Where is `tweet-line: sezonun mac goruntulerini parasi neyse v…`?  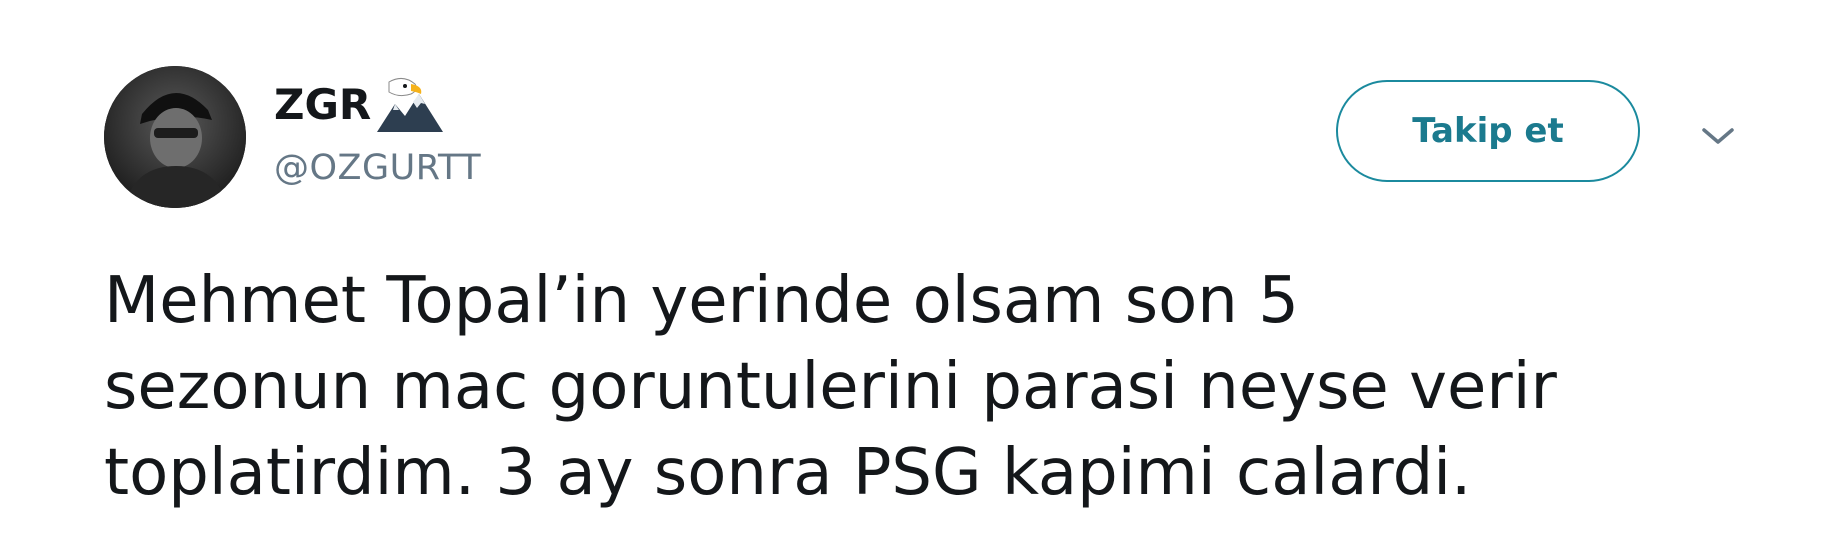 tweet-line: sezonun mac goruntulerini parasi neyse v… is located at coordinates (830, 387).